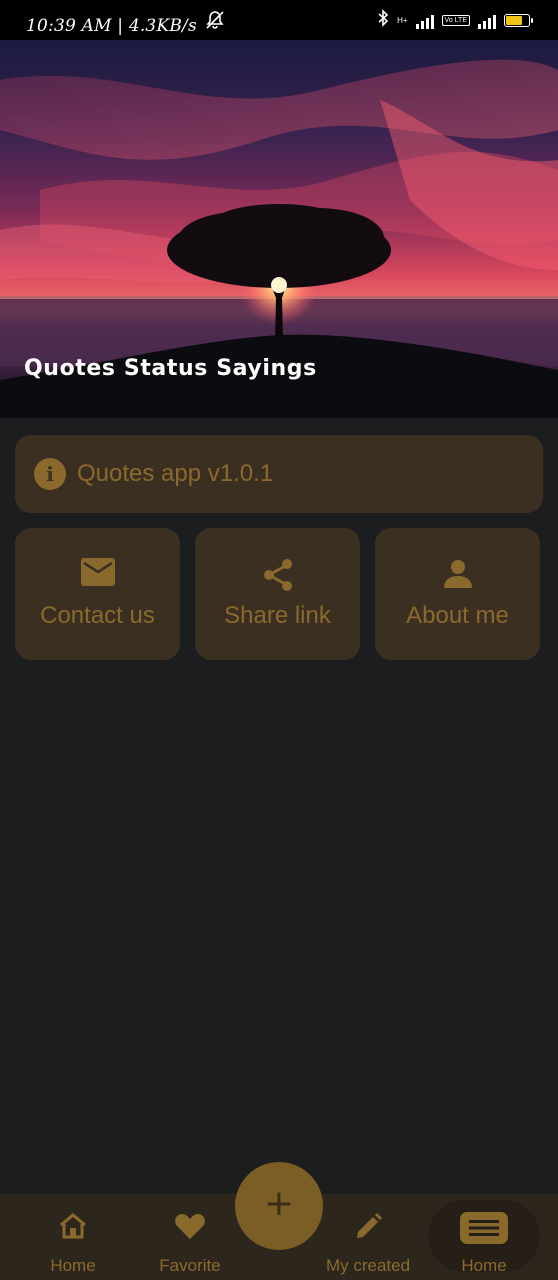  Describe the element at coordinates (457, 615) in the screenshot. I see `about-me-label: About me` at that location.